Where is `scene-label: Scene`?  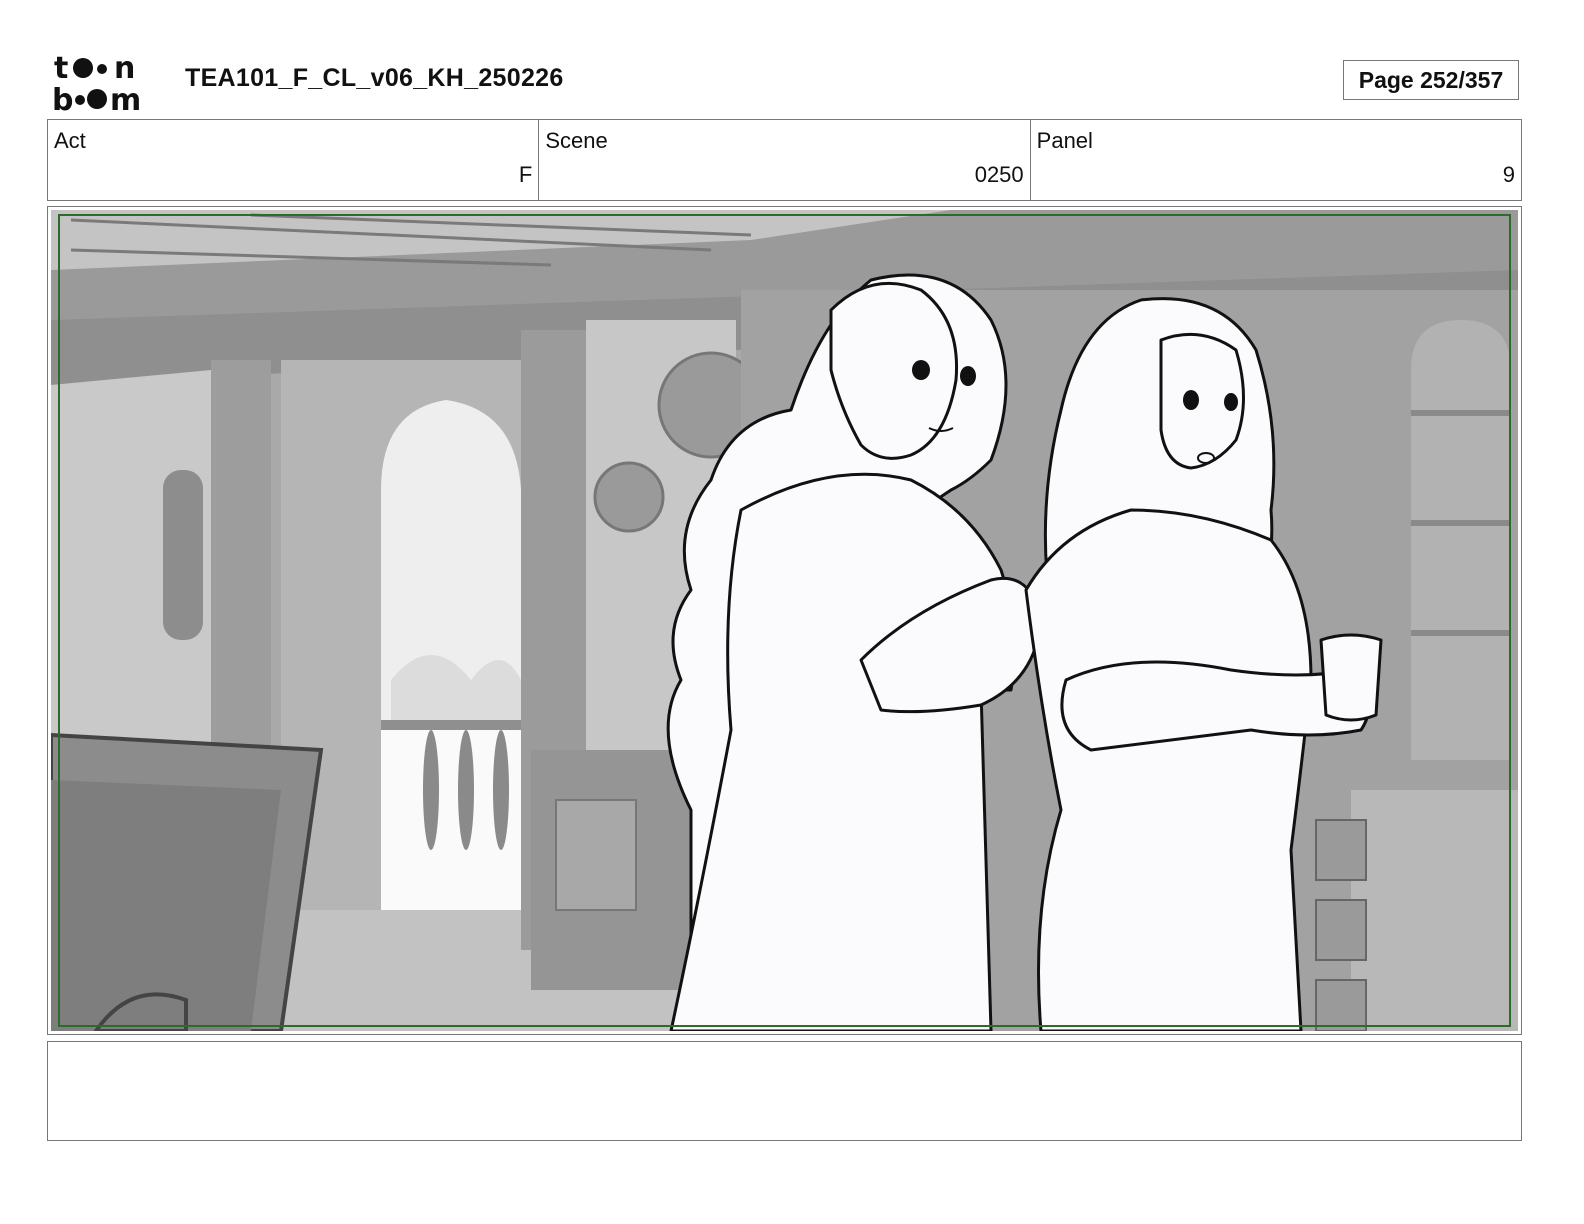 scene-label: Scene is located at coordinates (576, 140).